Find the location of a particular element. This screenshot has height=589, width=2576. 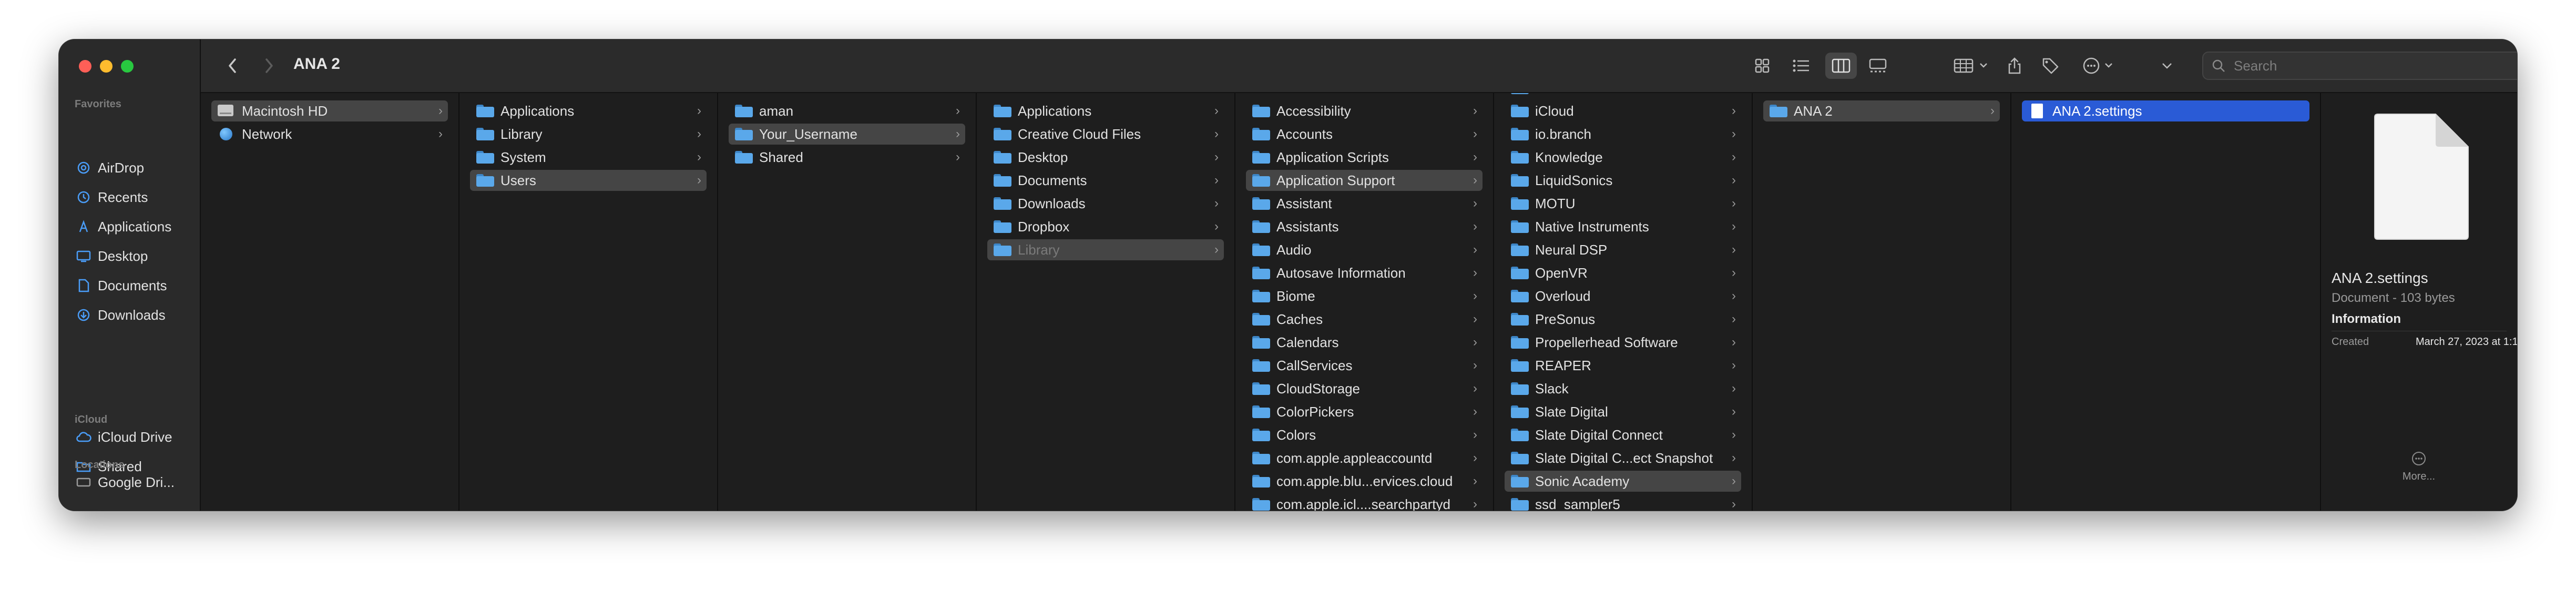

column-row: Sonic Academy › is located at coordinates (1623, 481).